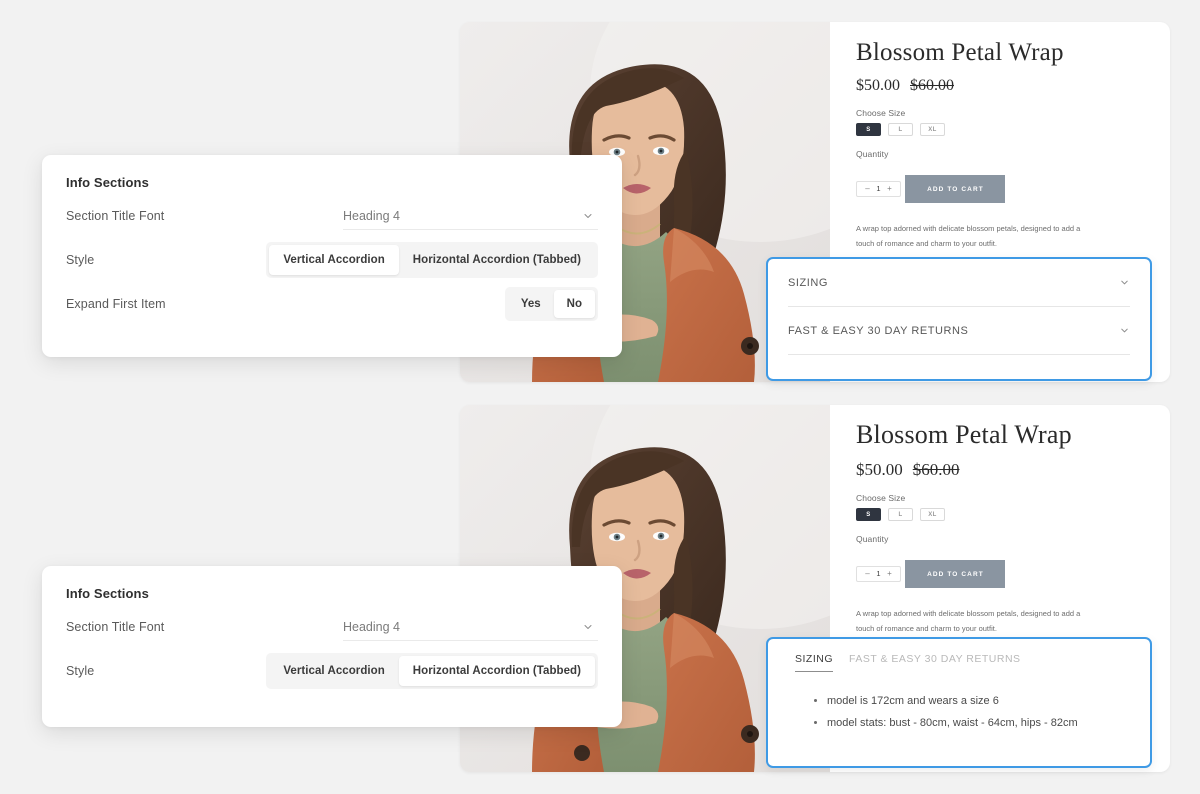 This screenshot has width=1200, height=794. What do you see at coordinates (935, 662) in the screenshot?
I see `tab-returns: FAST & EASY 30 DAY RETURNS` at bounding box center [935, 662].